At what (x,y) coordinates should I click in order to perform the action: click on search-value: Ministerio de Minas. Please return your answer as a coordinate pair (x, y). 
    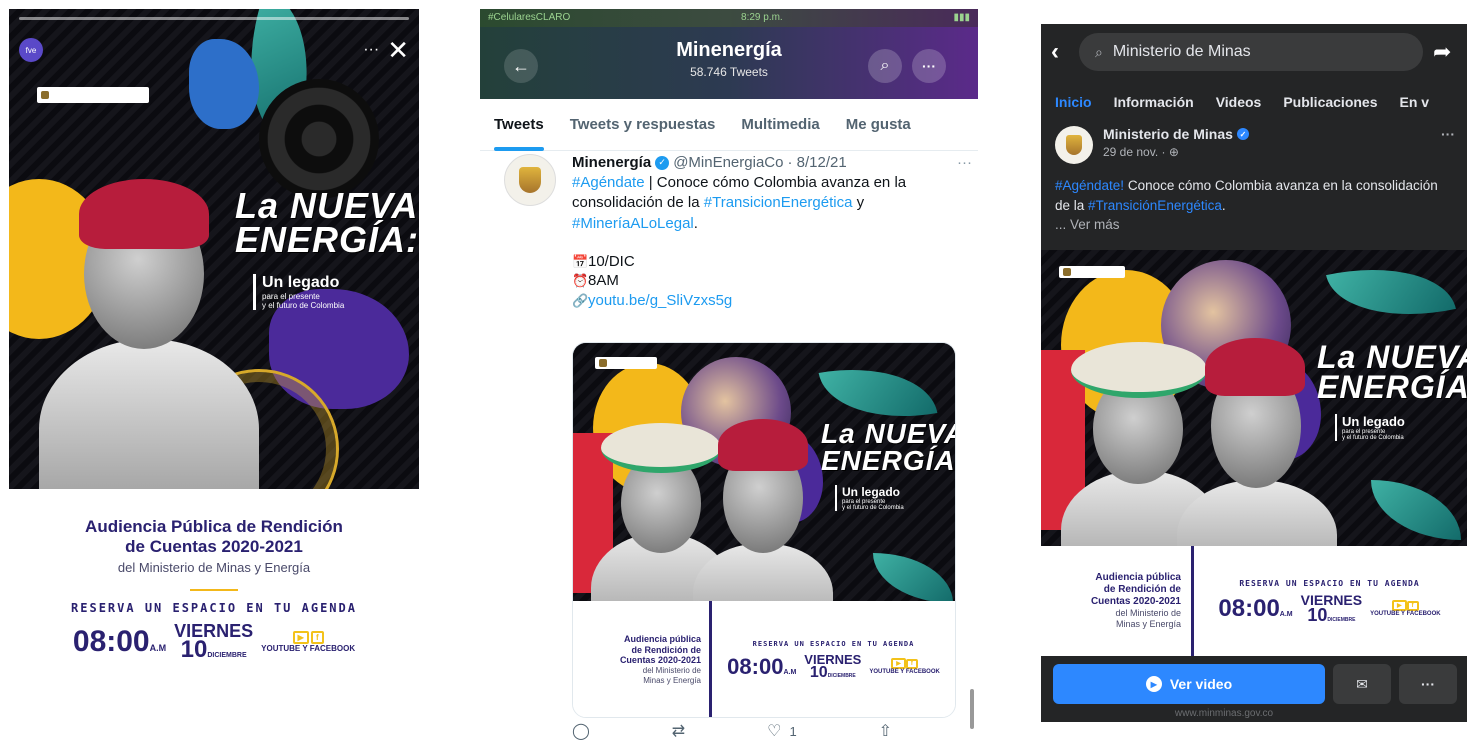
    Looking at the image, I should click on (1181, 51).